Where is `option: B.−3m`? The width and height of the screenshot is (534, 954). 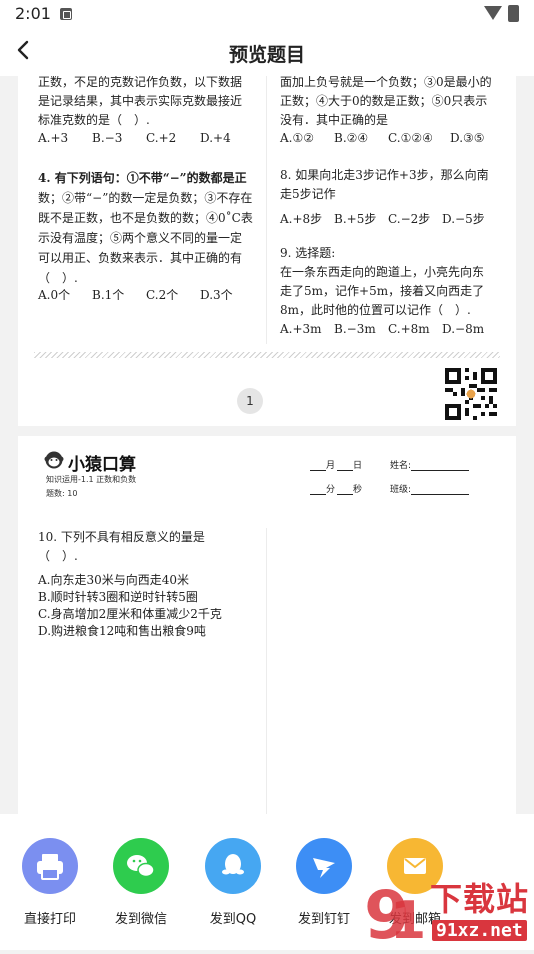
option: B.−3m is located at coordinates (355, 329).